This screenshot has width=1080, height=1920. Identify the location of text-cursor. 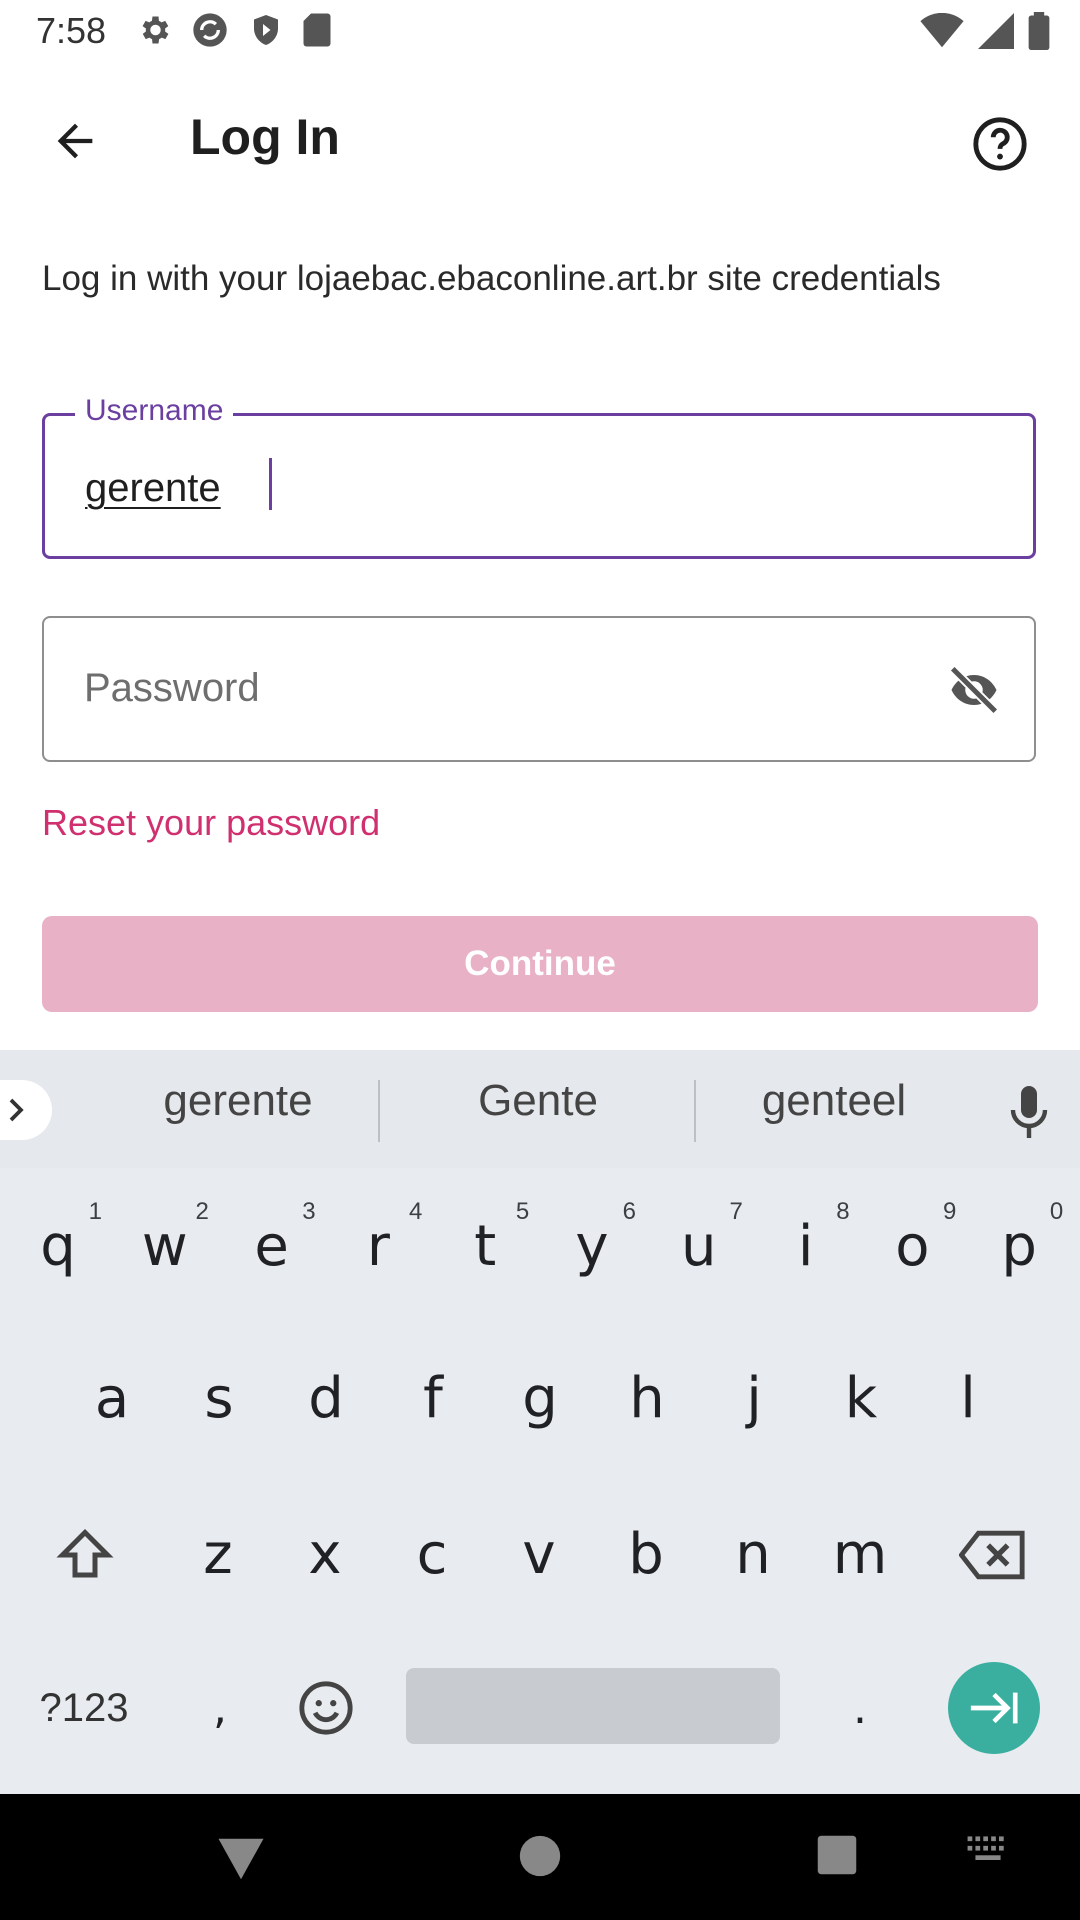
(270, 484).